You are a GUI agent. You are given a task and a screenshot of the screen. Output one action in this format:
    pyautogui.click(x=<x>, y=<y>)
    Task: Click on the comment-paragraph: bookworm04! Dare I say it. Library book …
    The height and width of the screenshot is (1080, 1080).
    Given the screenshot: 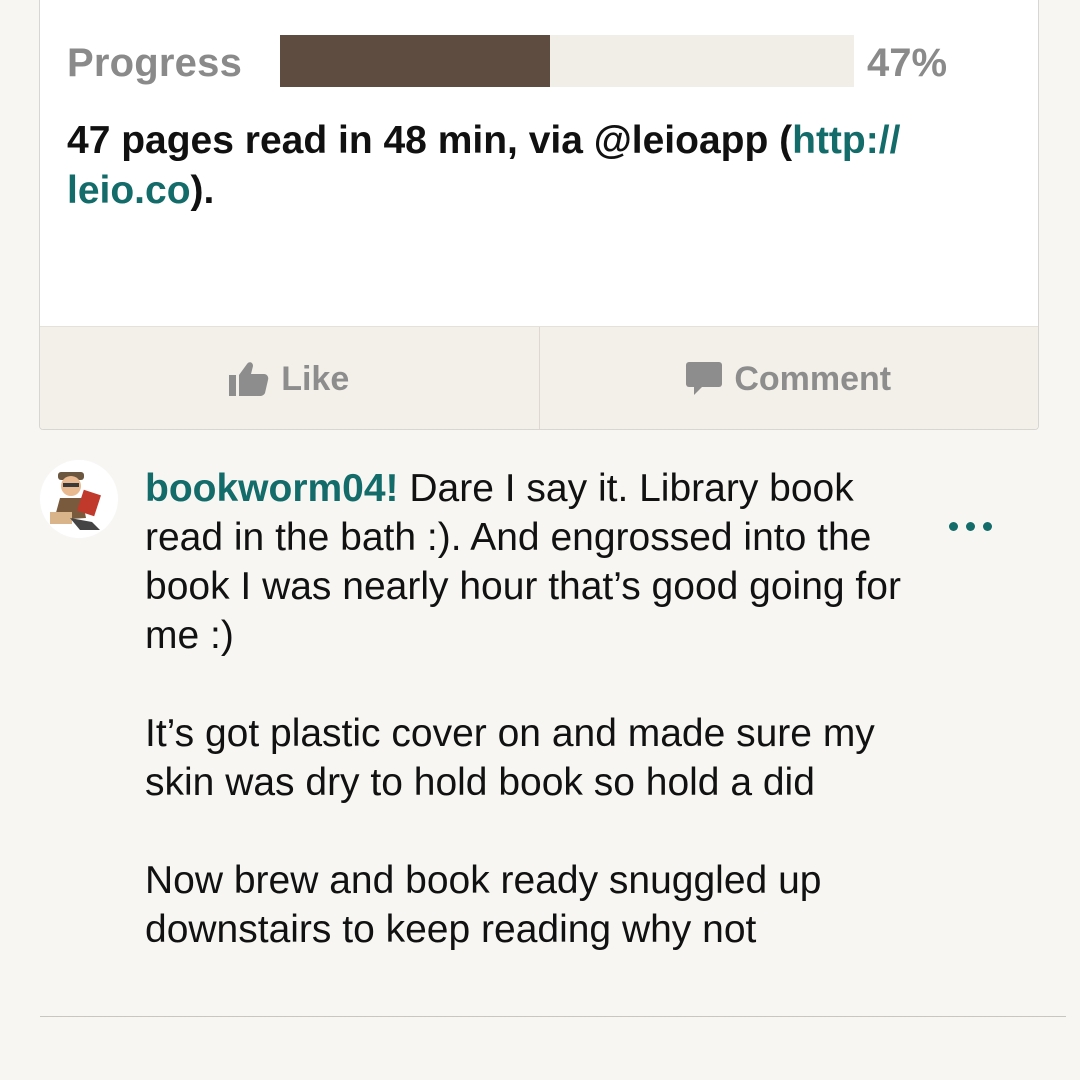 What is the action you would take?
    pyautogui.click(x=525, y=562)
    